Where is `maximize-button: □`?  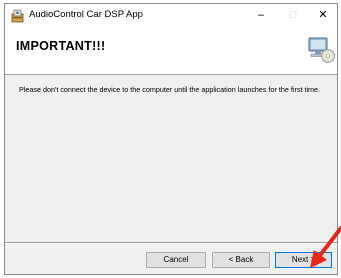
maximize-button: □ is located at coordinates (293, 15).